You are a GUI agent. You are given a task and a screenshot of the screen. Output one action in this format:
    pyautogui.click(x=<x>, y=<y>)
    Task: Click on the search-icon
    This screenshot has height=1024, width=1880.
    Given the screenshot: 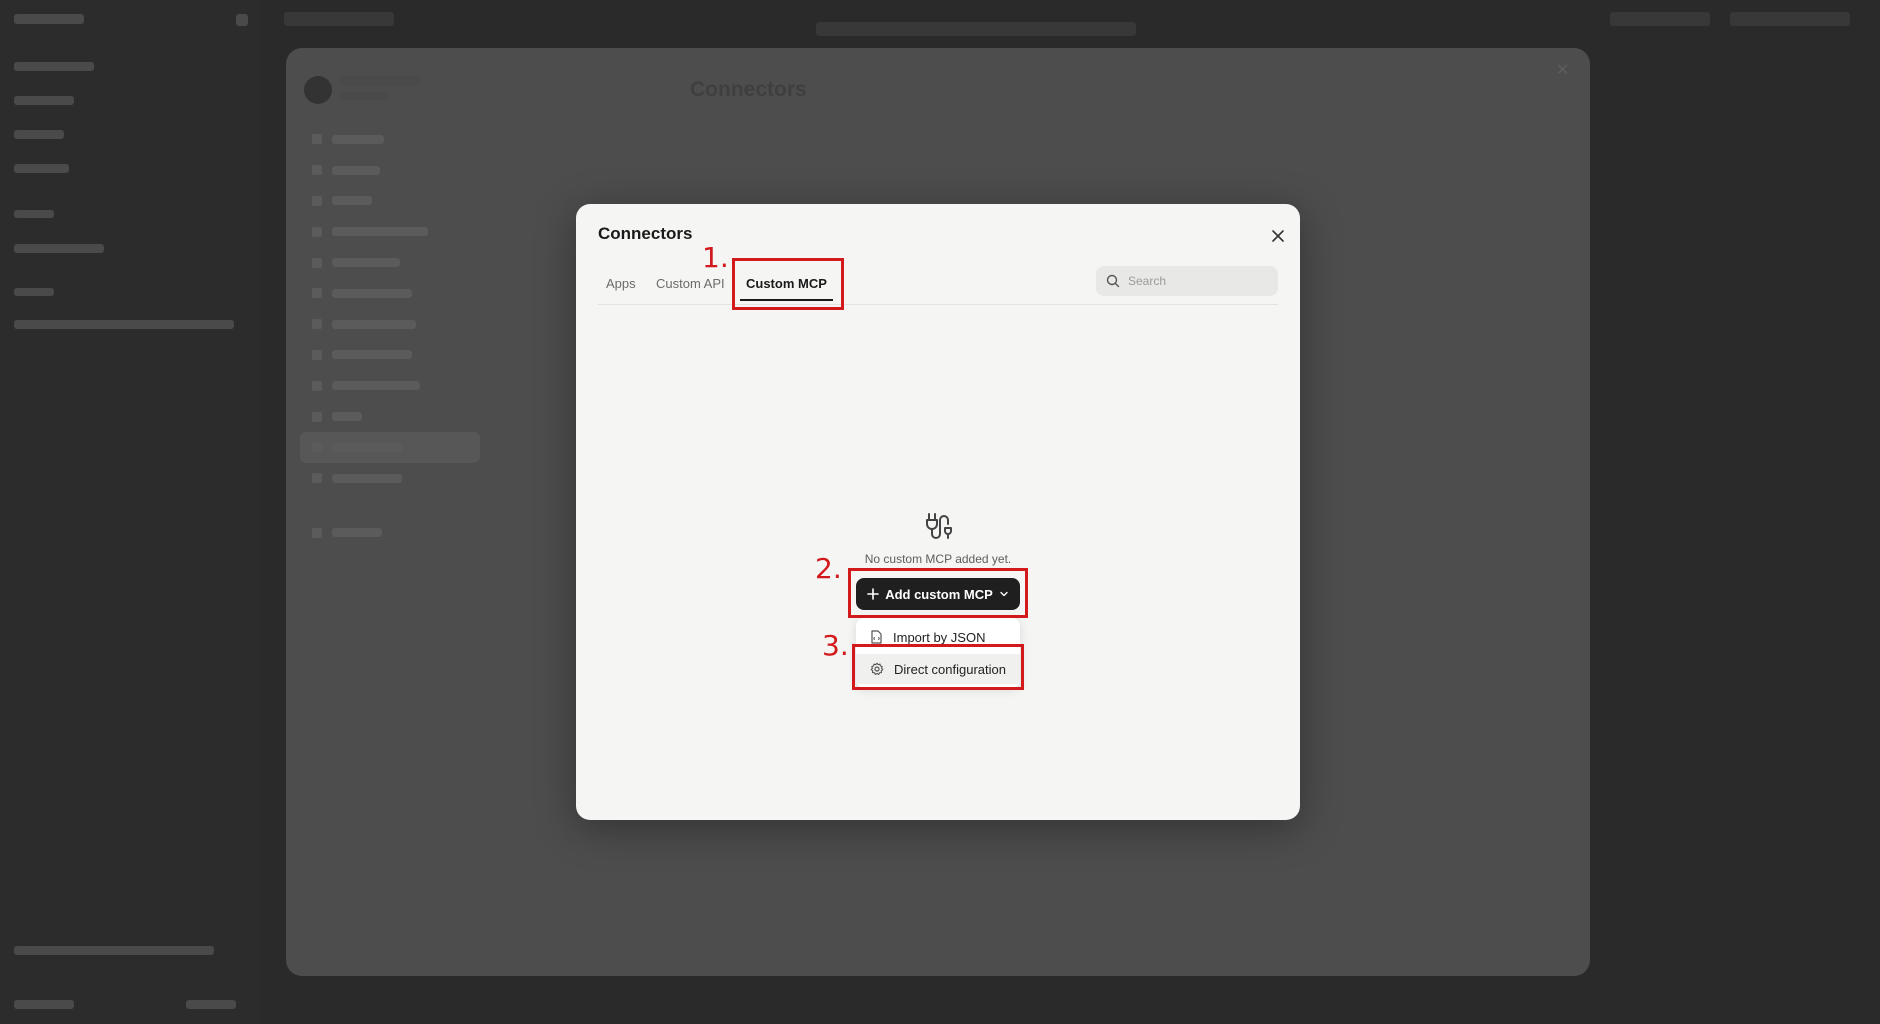 What is the action you would take?
    pyautogui.click(x=1113, y=281)
    